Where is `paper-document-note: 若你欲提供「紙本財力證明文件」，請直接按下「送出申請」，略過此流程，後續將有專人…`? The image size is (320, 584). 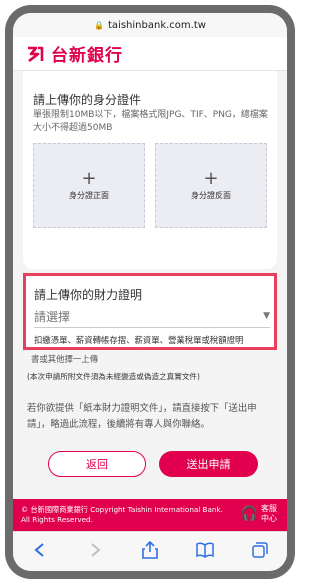
paper-document-note: 若你欲提供「紙本財力證明文件」，請直接按下「送出申請」，略過此流程，後續將有專人… is located at coordinates (142, 416).